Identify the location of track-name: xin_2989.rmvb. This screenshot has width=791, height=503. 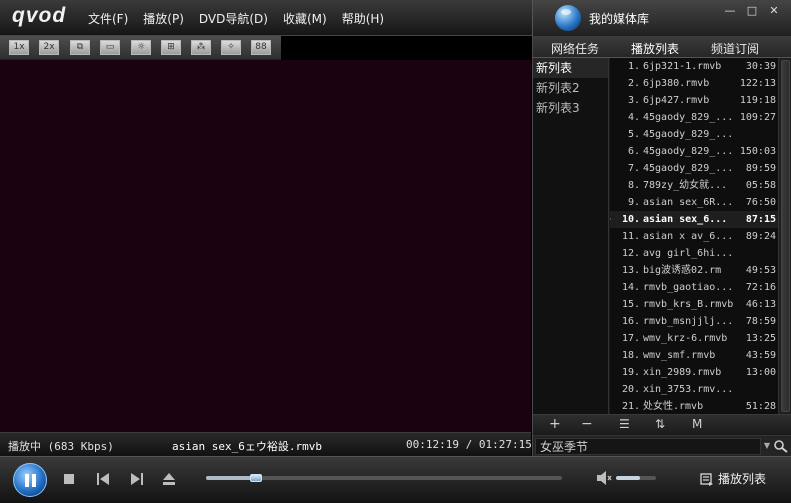
(682, 372).